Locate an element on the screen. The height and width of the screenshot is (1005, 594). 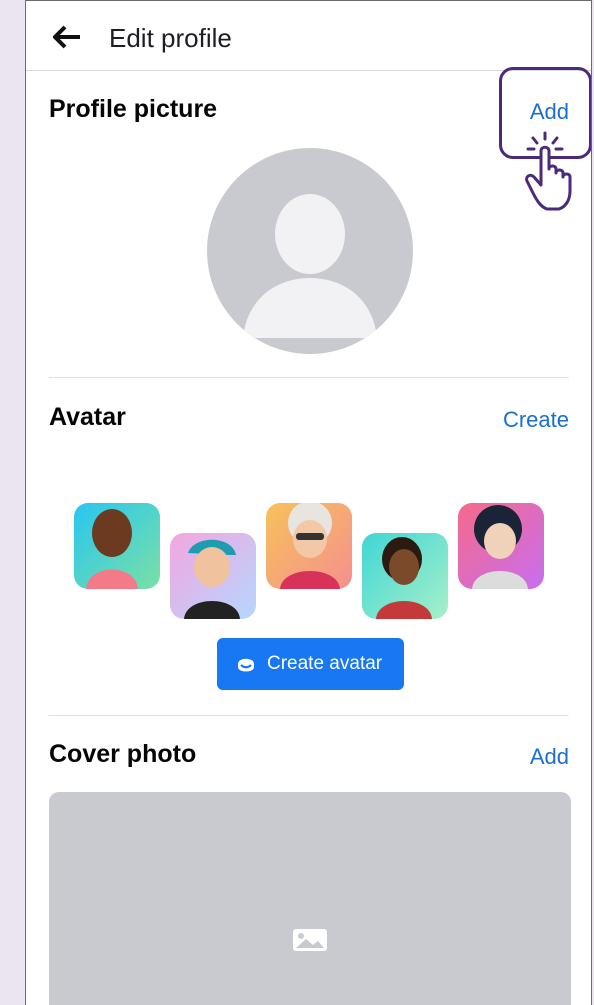
default-avatar-silhouette-icon is located at coordinates (310, 266).